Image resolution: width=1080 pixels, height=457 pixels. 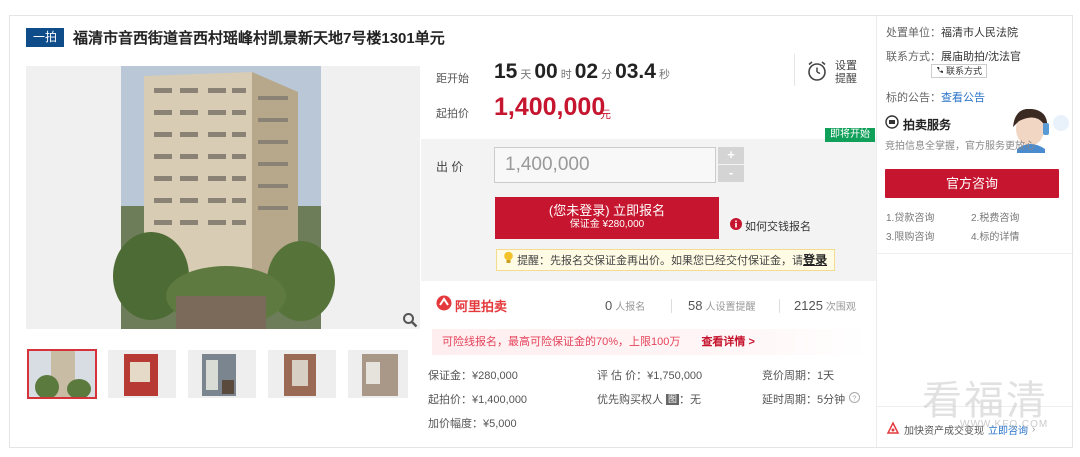 What do you see at coordinates (452, 79) in the screenshot?
I see `countdown-label: 距开始` at bounding box center [452, 79].